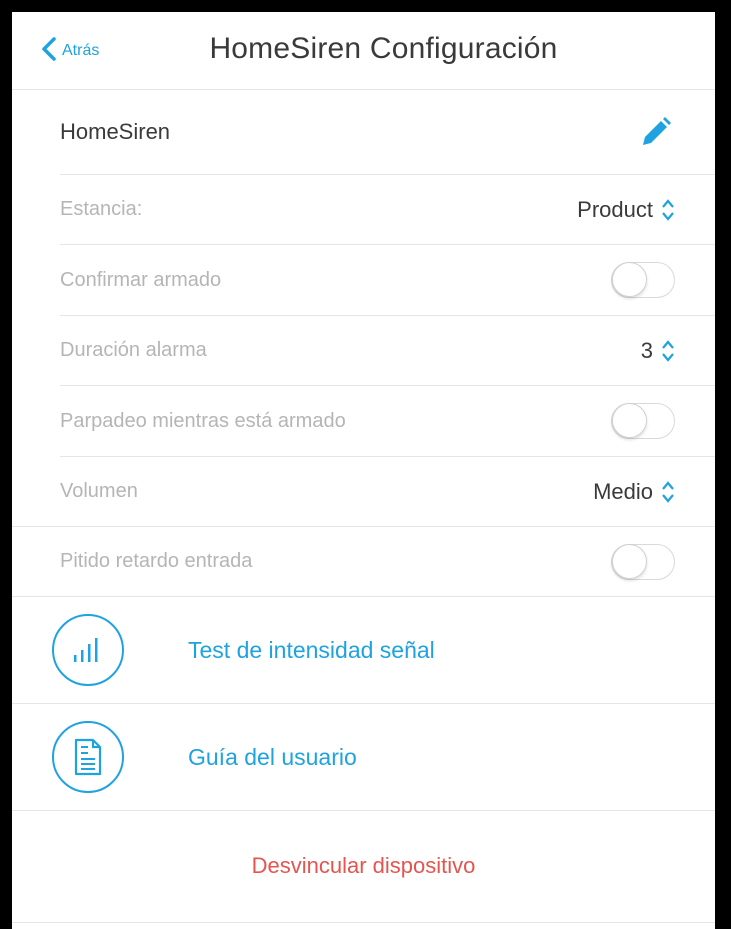  Describe the element at coordinates (363, 562) in the screenshot. I see `entry-delay-beep-row: Pitido retardo entrada` at that location.